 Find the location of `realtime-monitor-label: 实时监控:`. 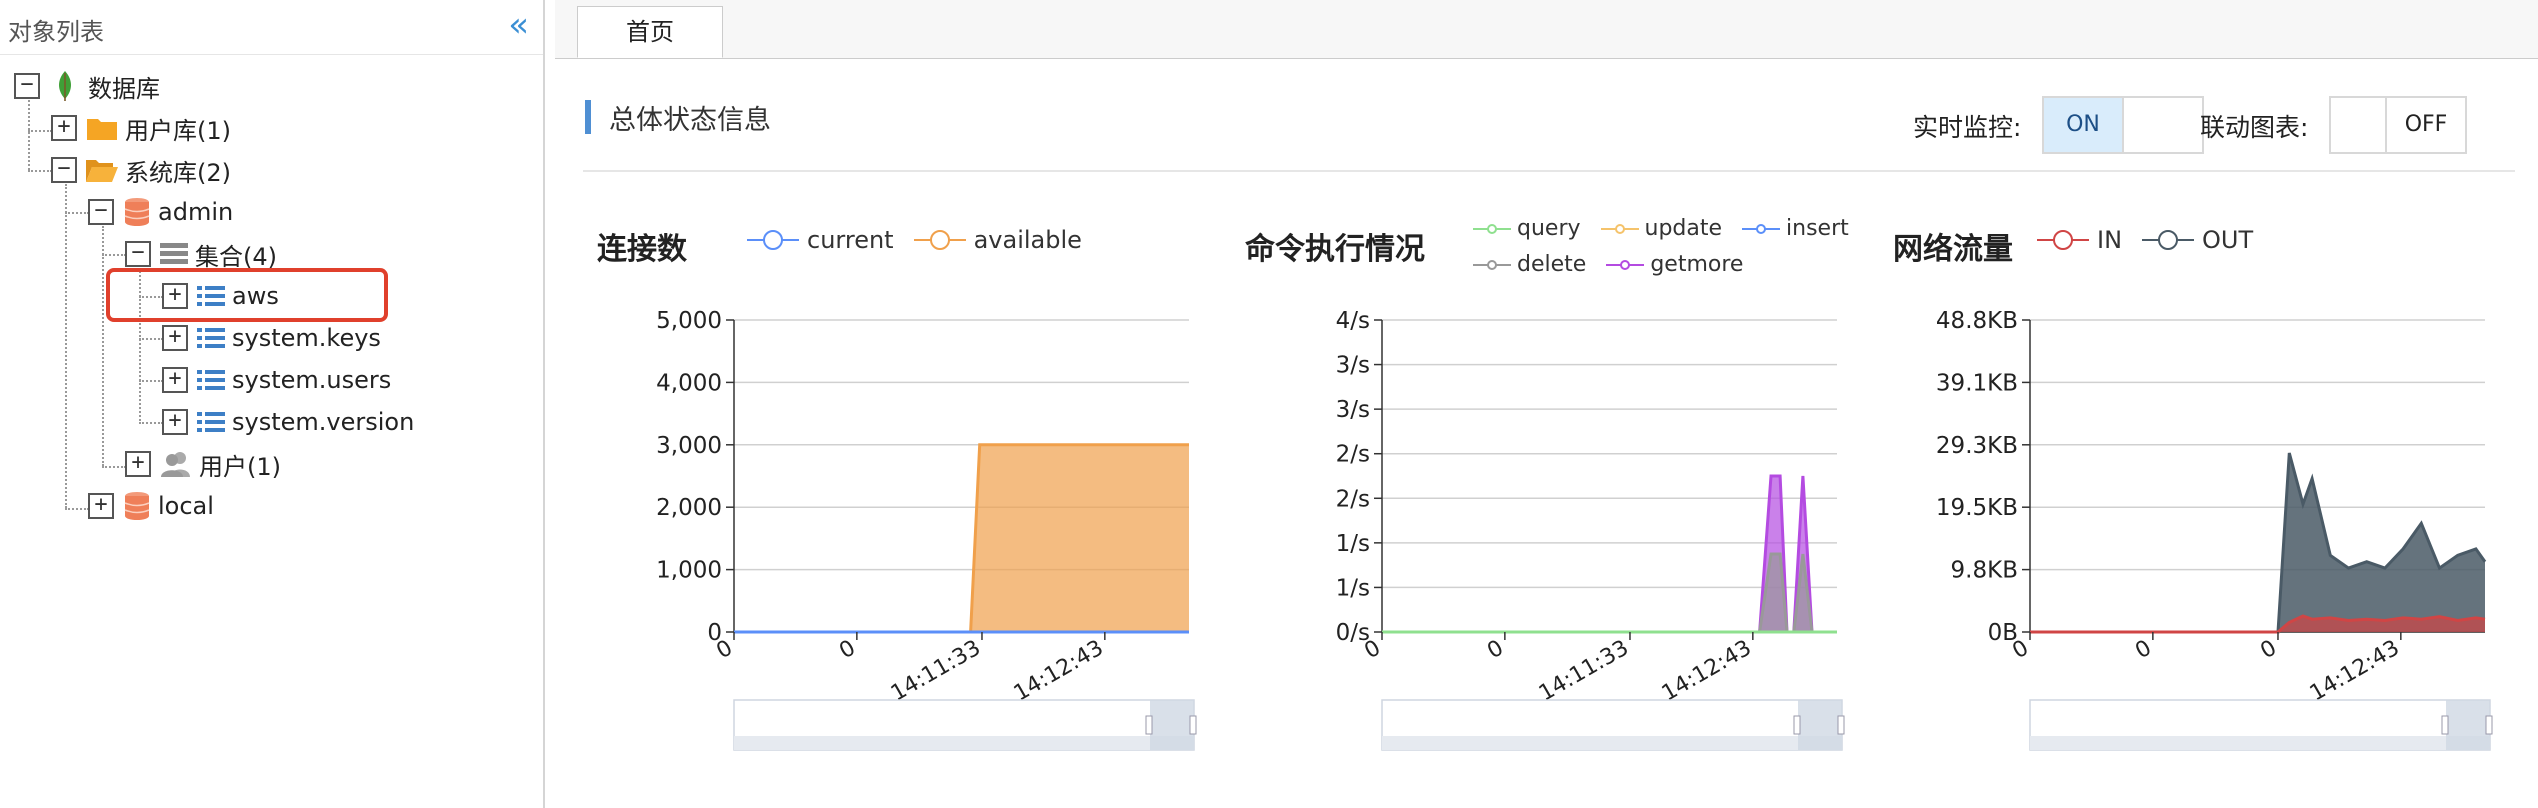

realtime-monitor-label: 实时监控: is located at coordinates (1967, 127).